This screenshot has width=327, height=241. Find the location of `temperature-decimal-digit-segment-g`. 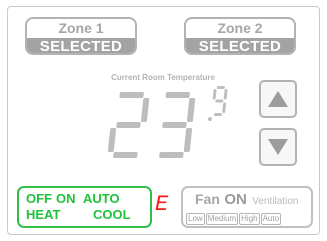

temperature-decimal-digit-segment-g is located at coordinates (219, 101).